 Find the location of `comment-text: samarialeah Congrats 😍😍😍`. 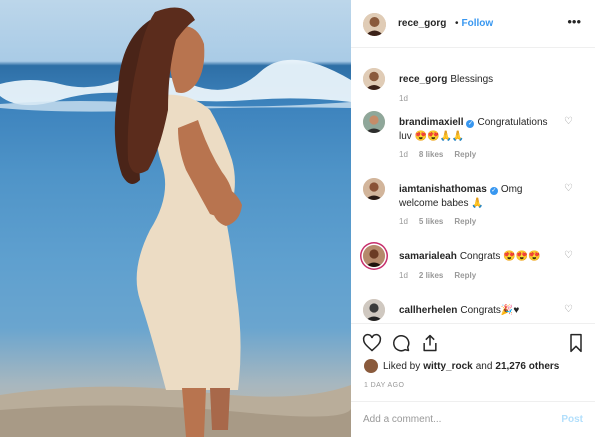

comment-text: samarialeah Congrats 😍😍😍 is located at coordinates (479, 257).